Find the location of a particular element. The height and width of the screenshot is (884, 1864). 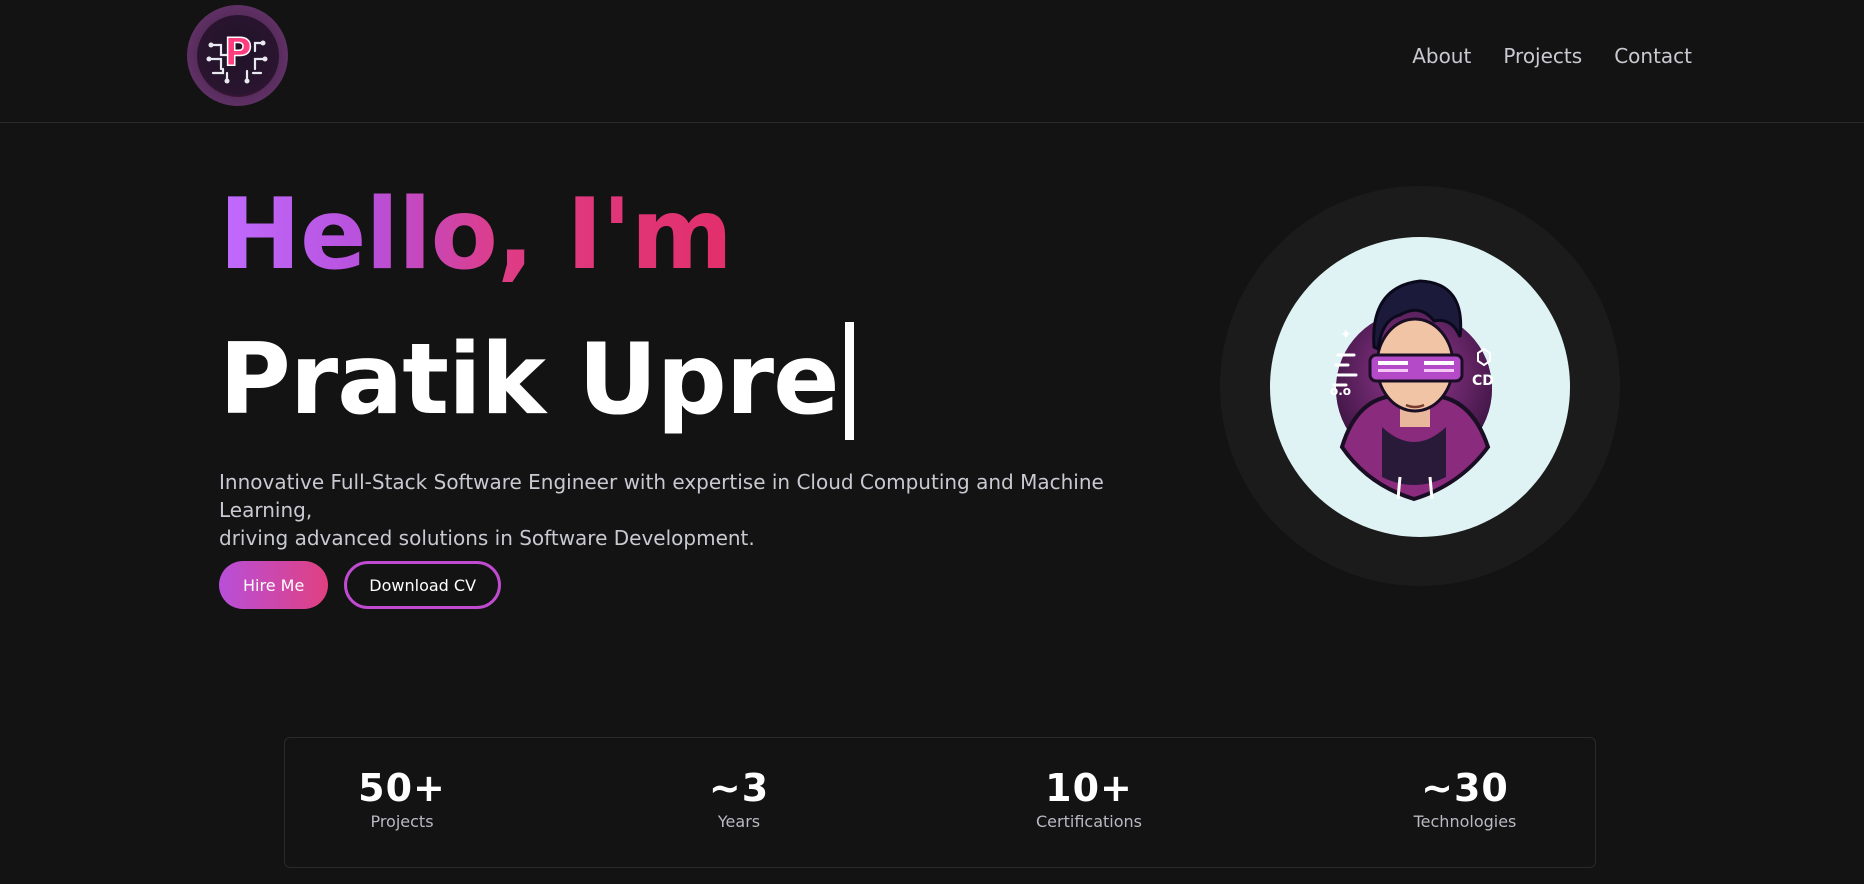

hero-name-line: Pratik Upre is located at coordinates (536, 381).